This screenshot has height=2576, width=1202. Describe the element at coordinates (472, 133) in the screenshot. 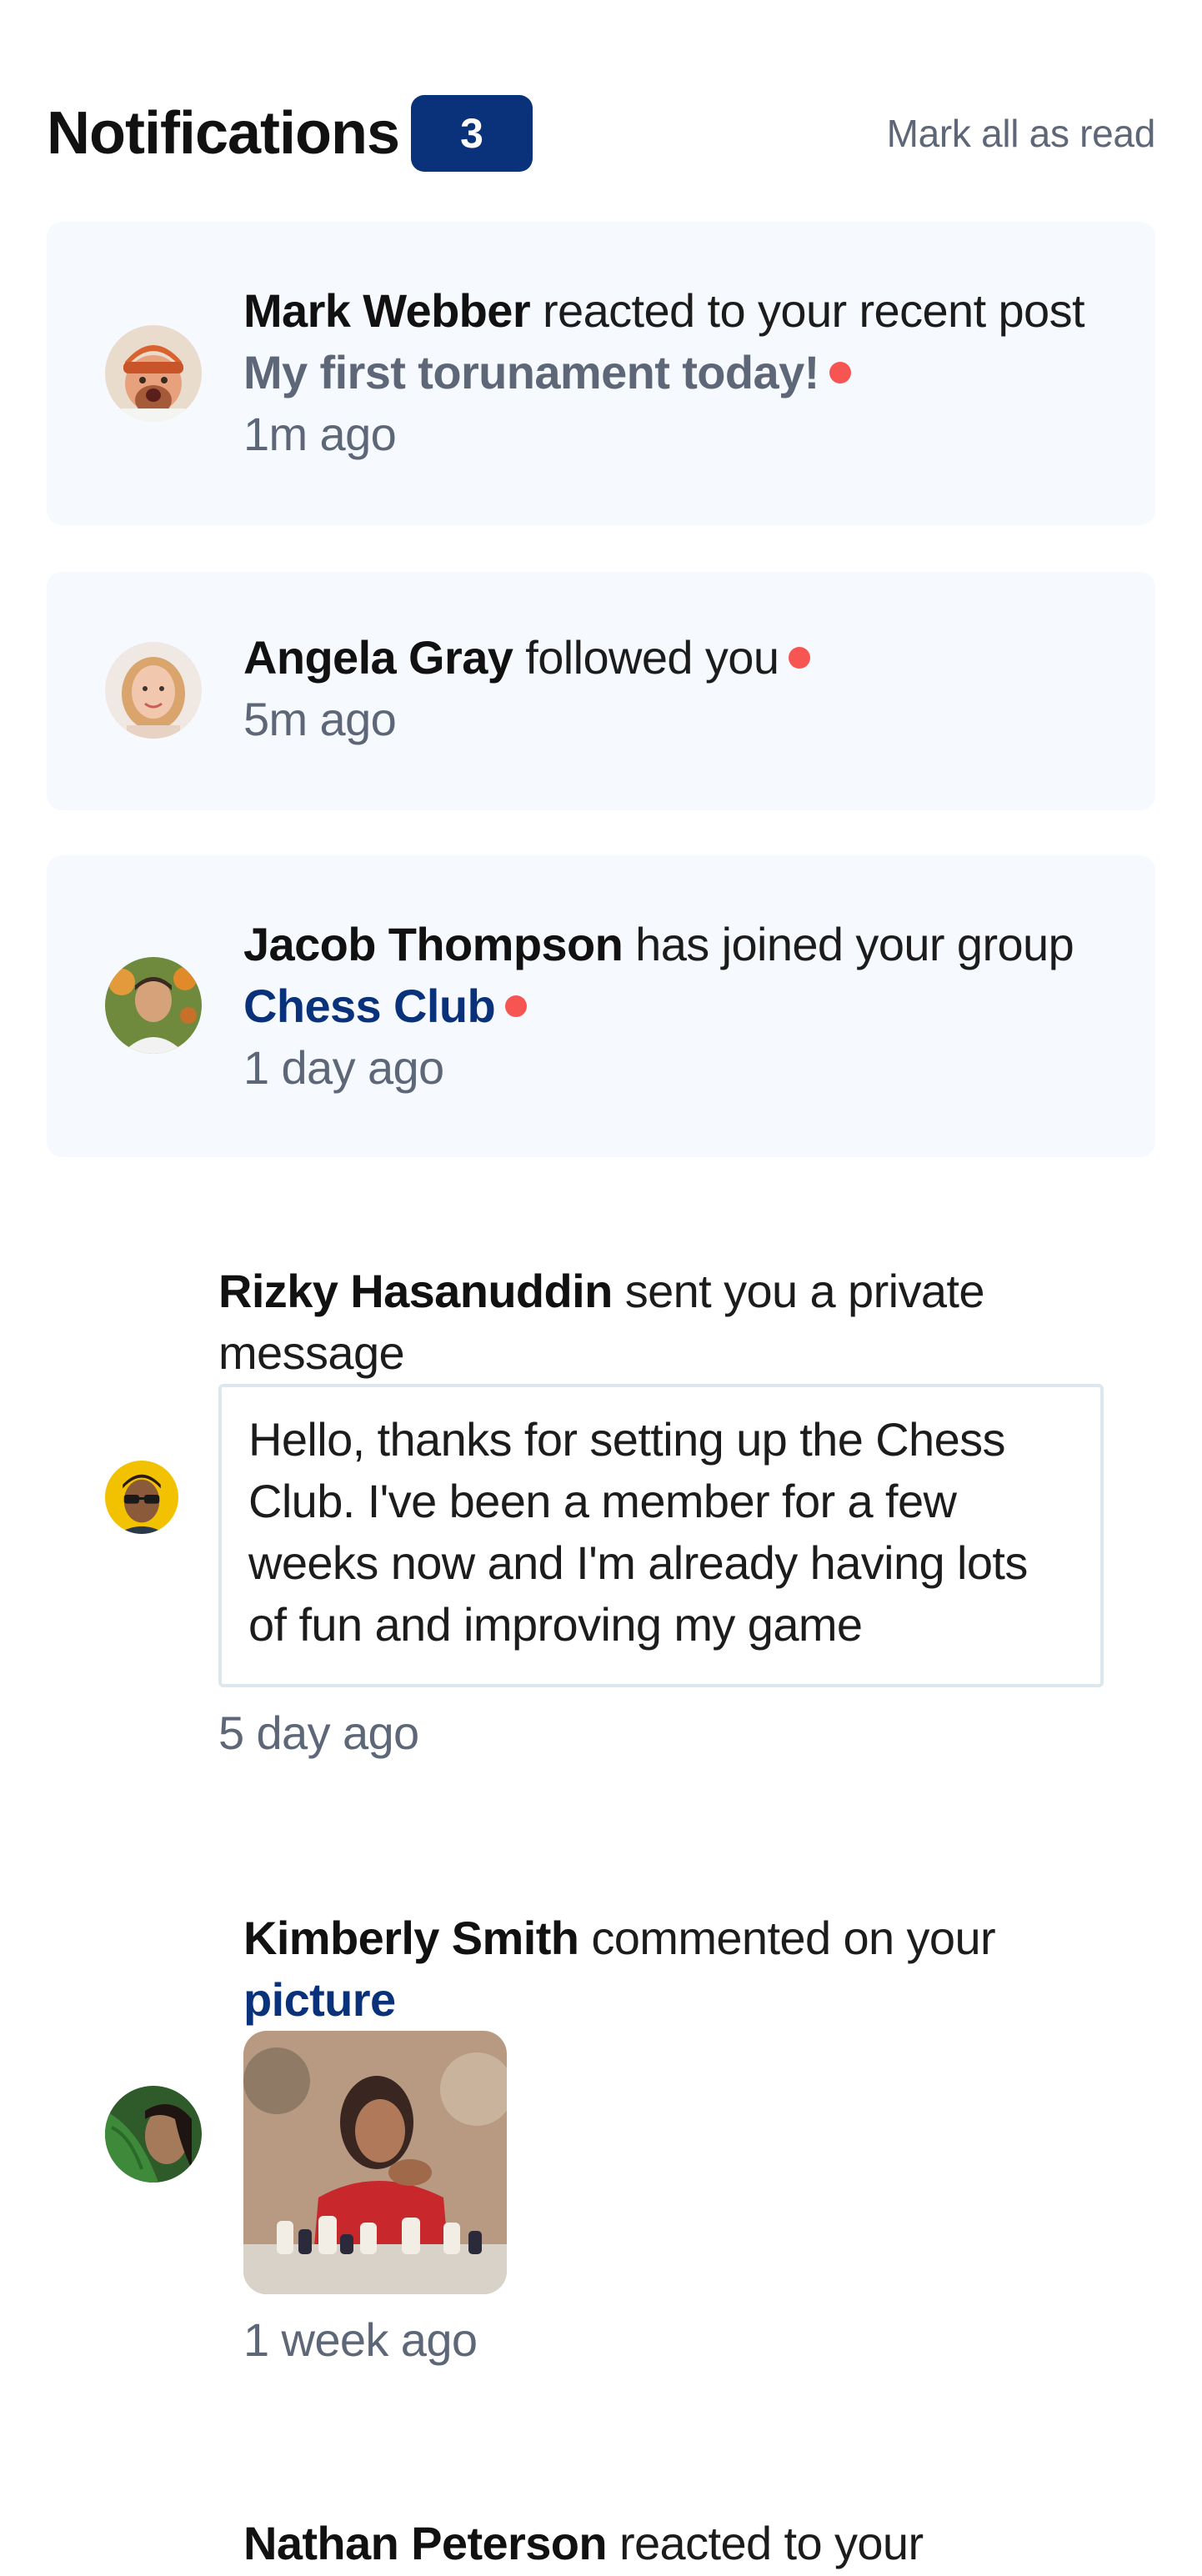

I see `unread-count-badge: 3` at that location.